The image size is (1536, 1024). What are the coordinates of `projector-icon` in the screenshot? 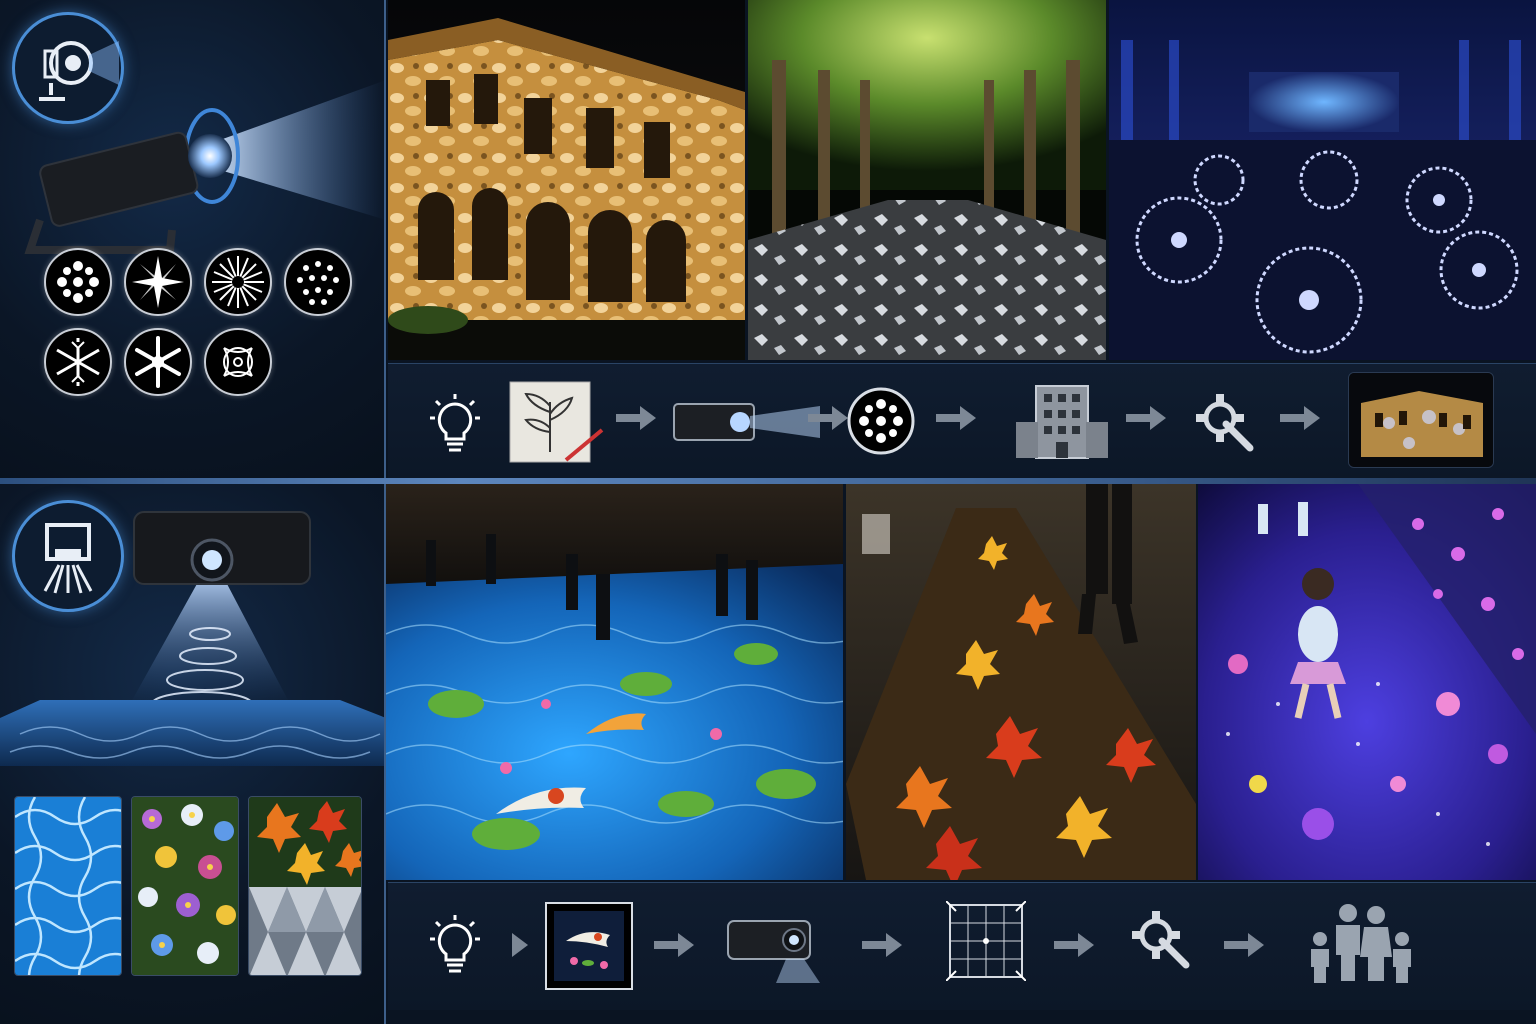 It's located at (772, 947).